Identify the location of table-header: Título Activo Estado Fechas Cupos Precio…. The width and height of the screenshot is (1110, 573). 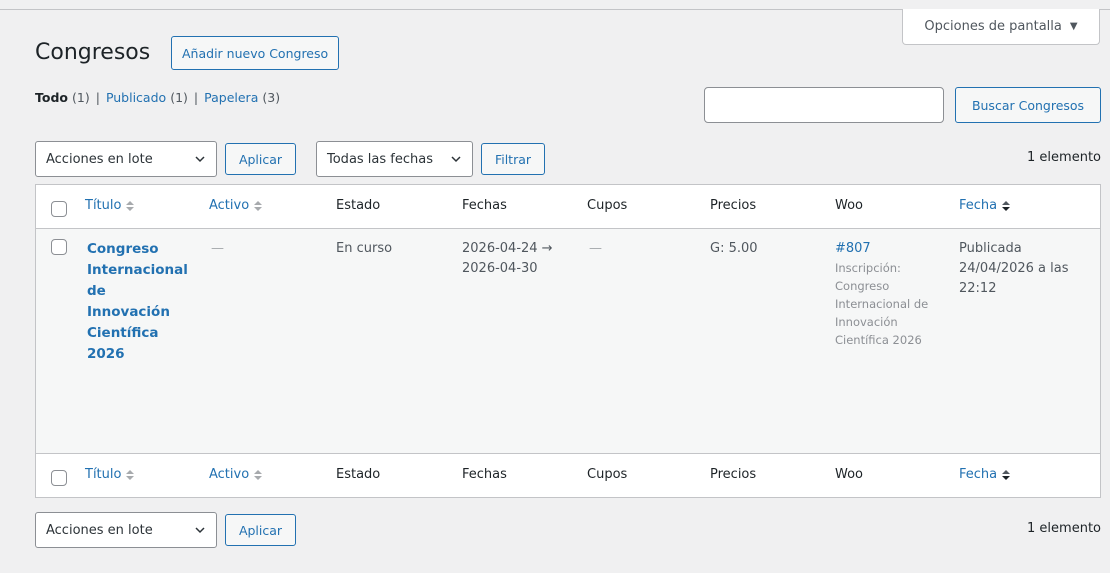
(568, 207).